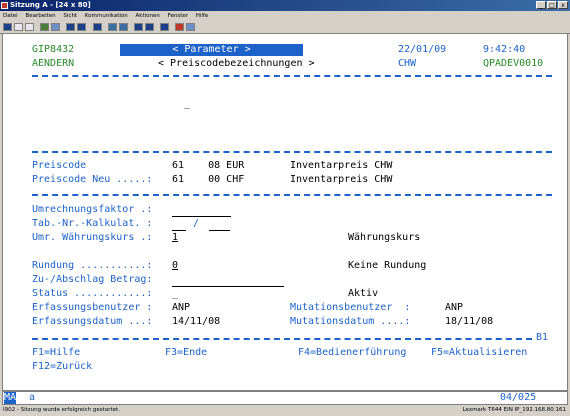  What do you see at coordinates (62, 367) in the screenshot?
I see `f12-back-key: F12=Zurück` at bounding box center [62, 367].